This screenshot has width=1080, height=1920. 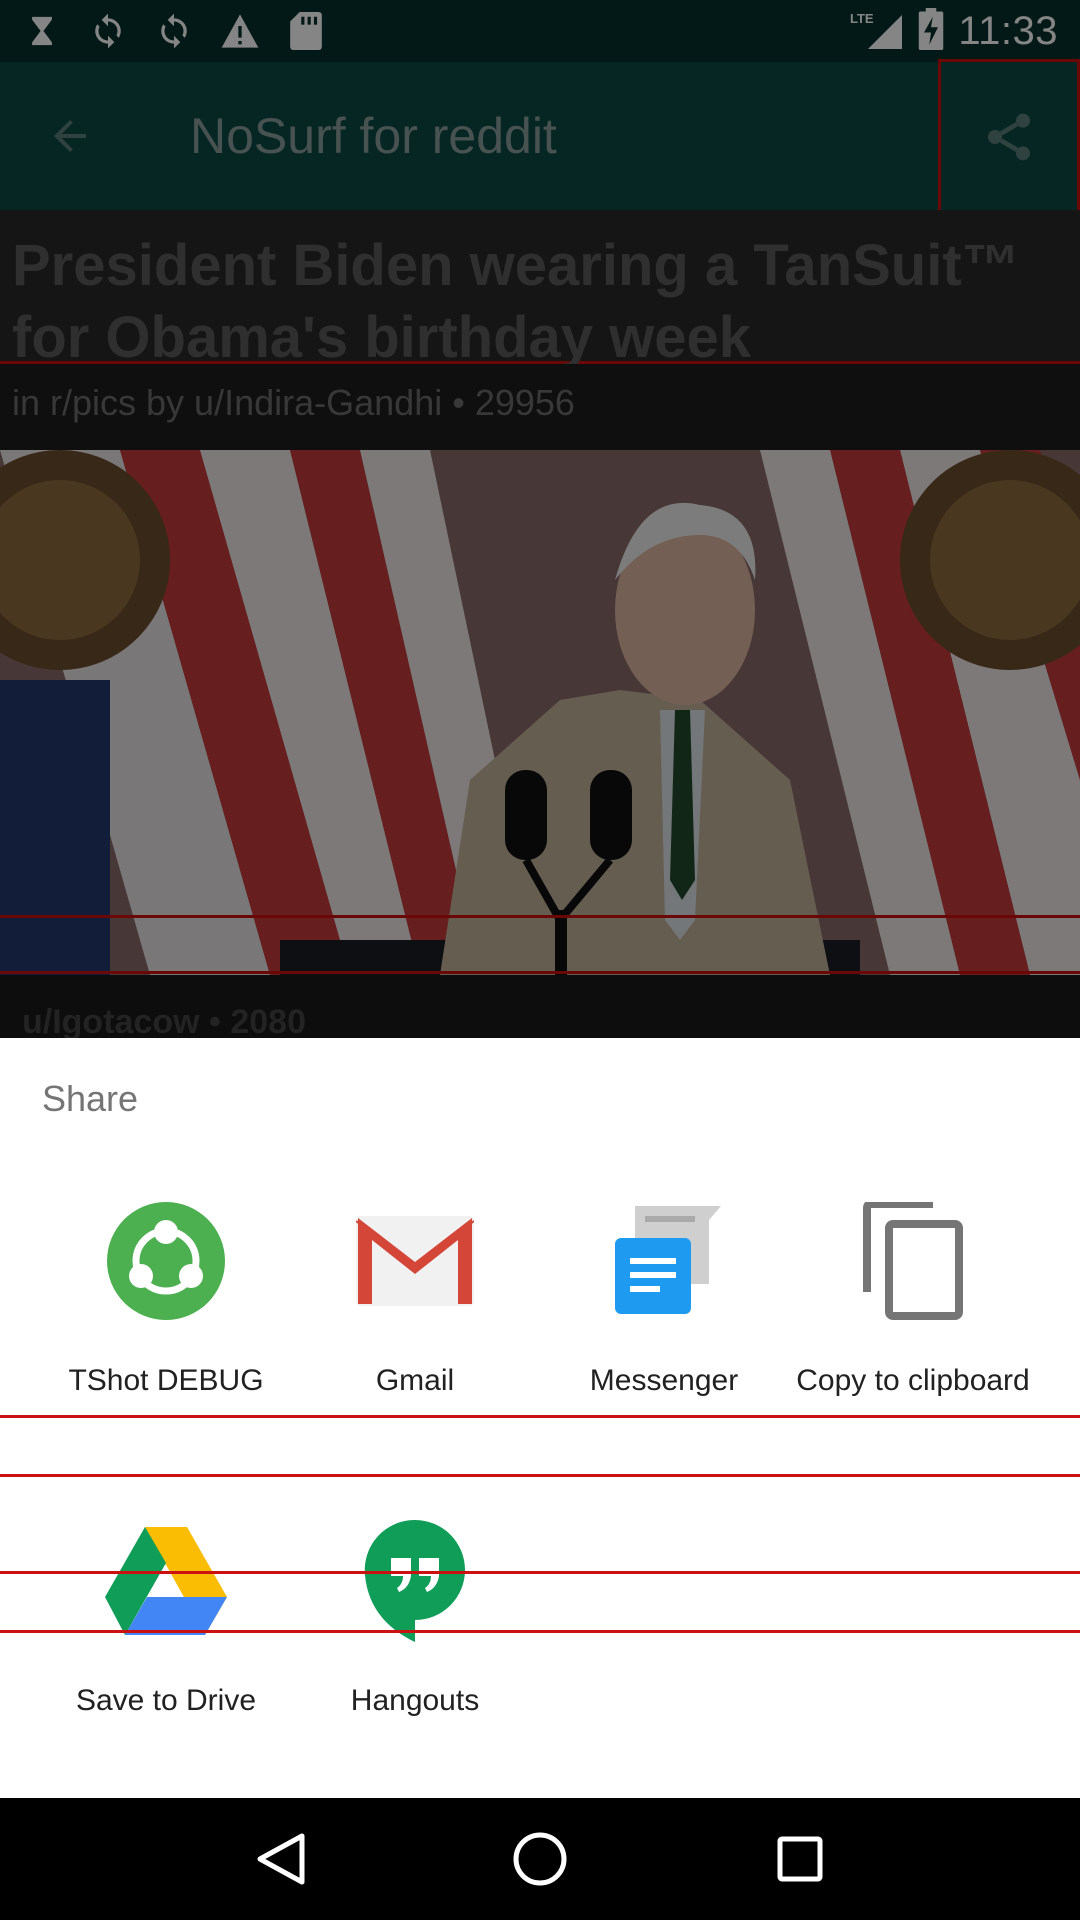 I want to click on share-target-gmail: Gmail, so click(x=415, y=1299).